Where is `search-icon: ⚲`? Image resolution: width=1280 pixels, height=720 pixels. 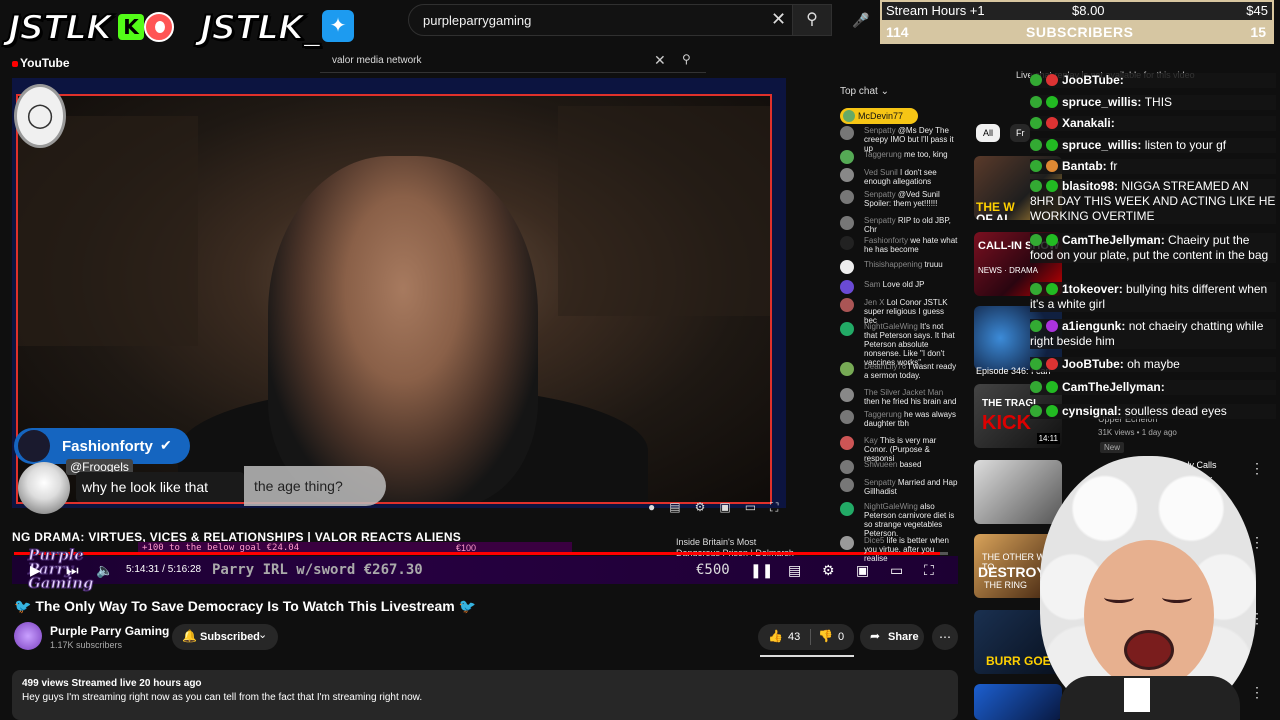 search-icon: ⚲ is located at coordinates (686, 59).